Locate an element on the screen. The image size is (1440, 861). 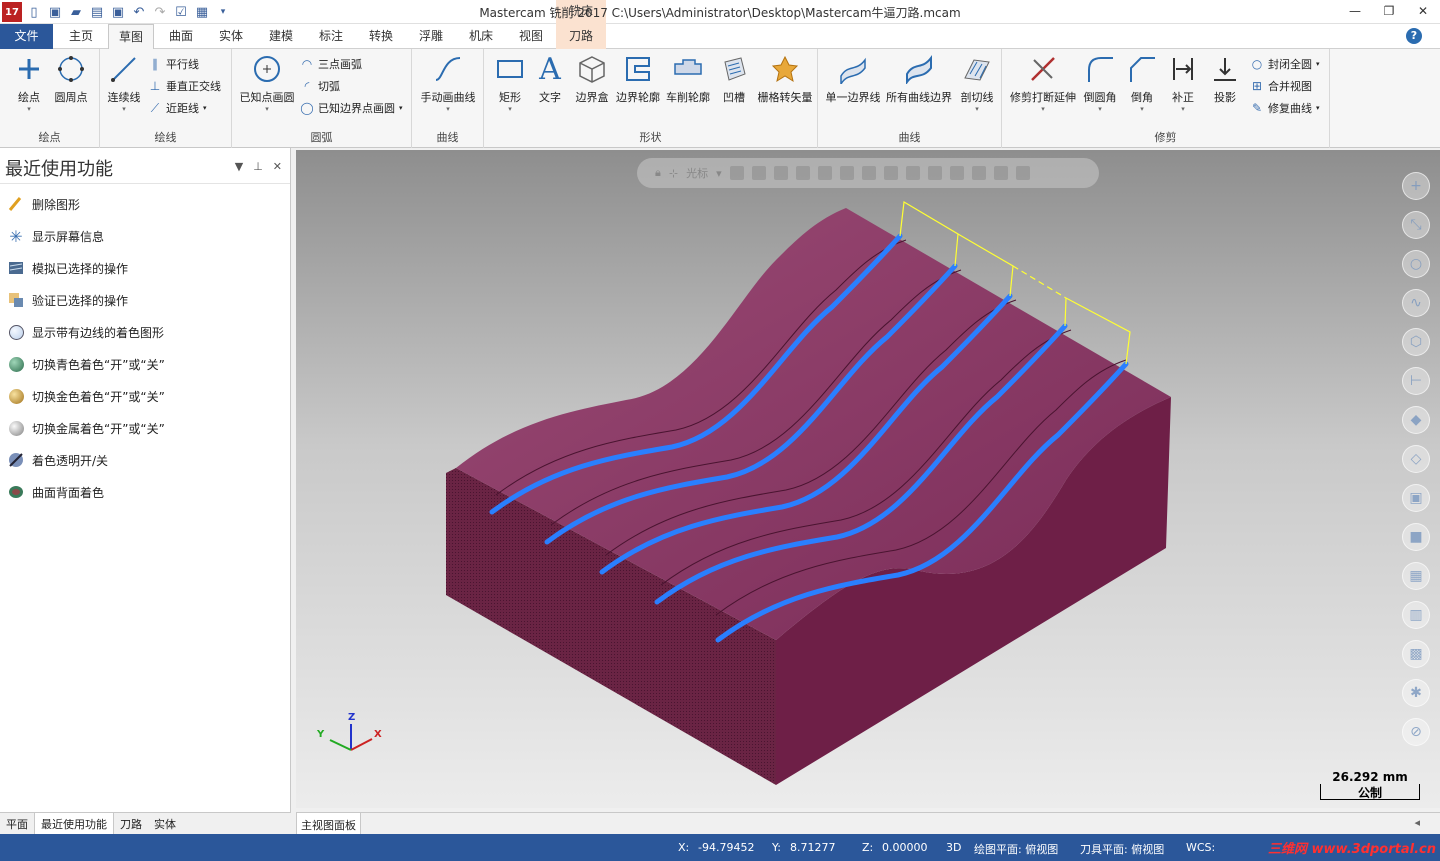
rectangle-button: 矩形 ▾ is located at coordinates (510, 83).